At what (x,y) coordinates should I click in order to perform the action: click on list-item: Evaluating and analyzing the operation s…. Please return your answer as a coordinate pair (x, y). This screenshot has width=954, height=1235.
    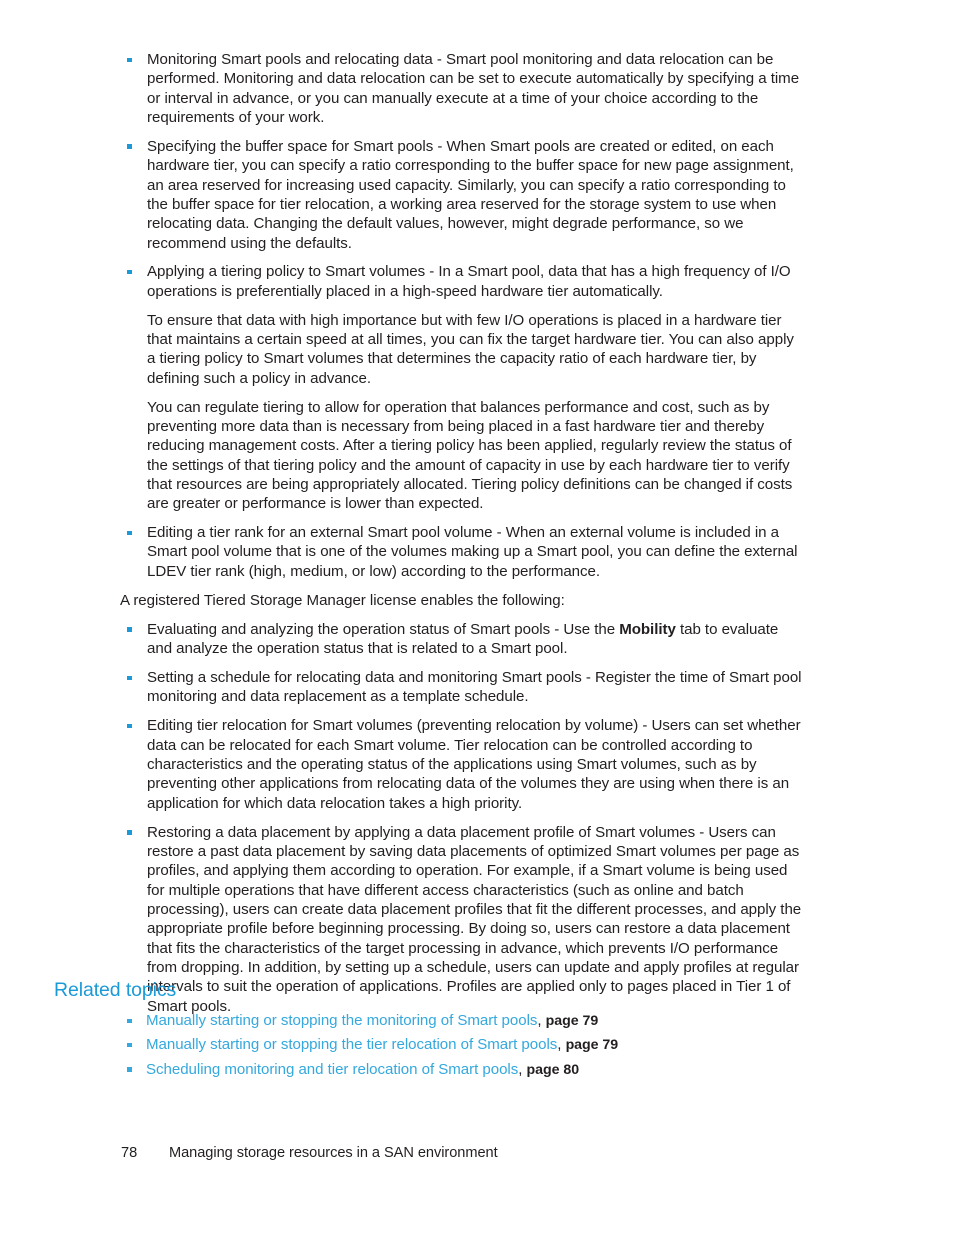
    Looking at the image, I should click on (461, 639).